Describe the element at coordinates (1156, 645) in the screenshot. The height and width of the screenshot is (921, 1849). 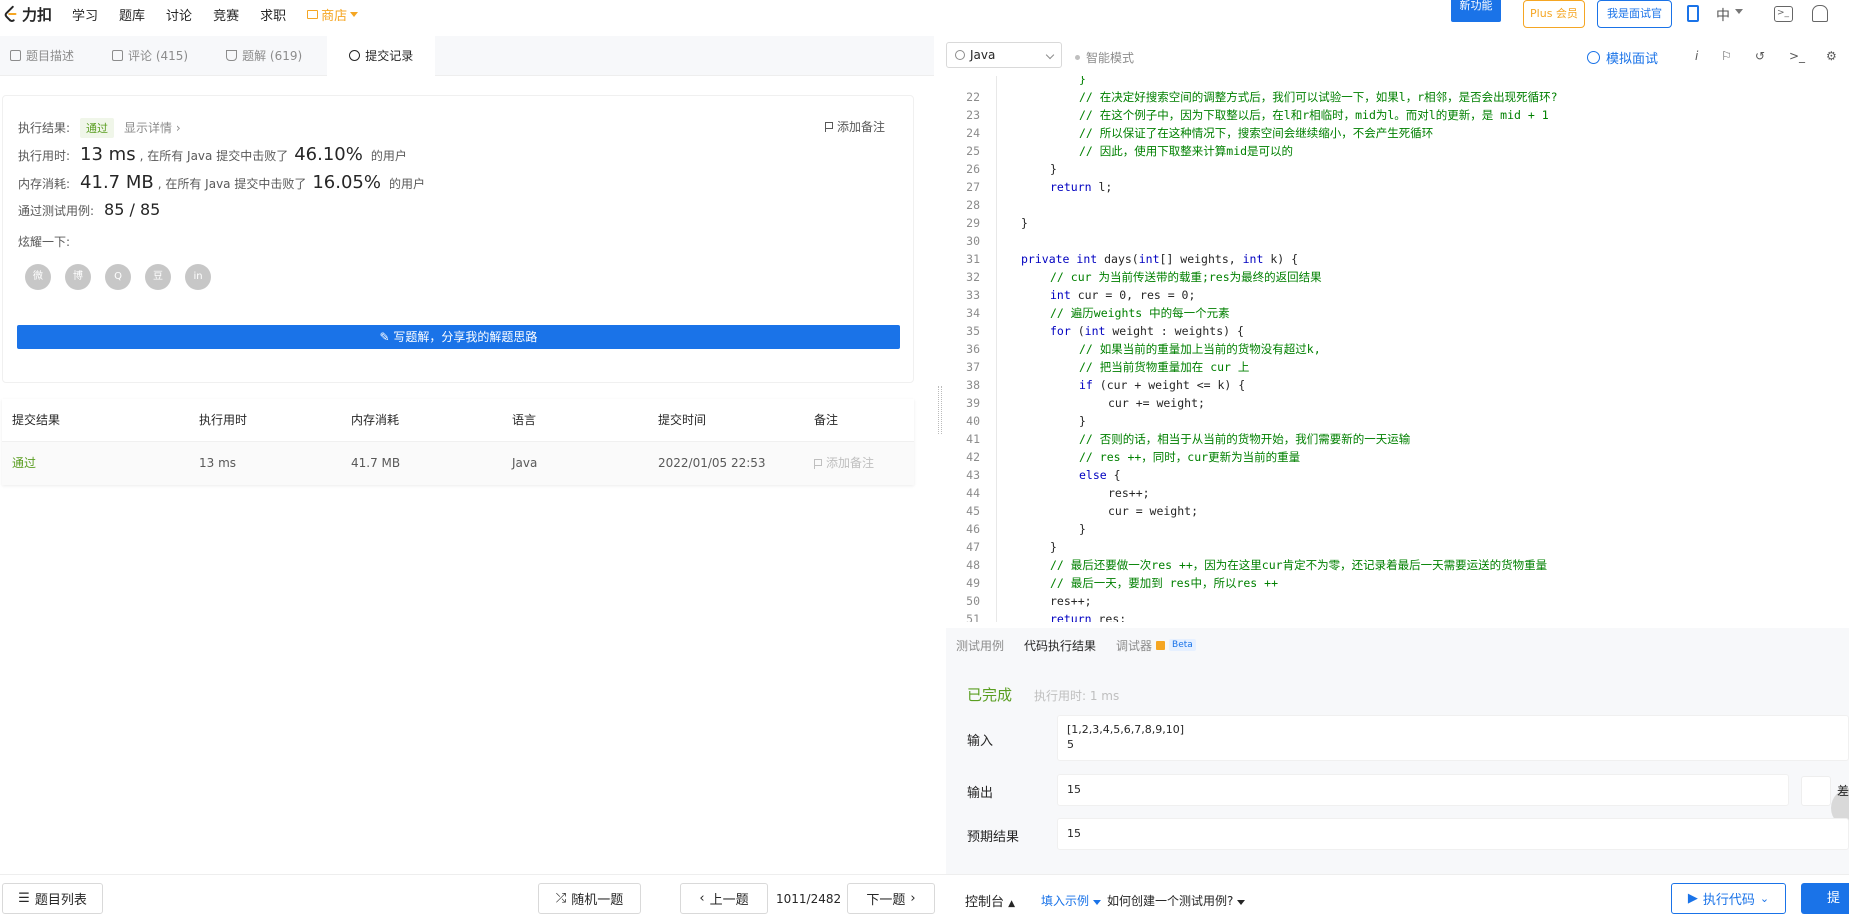
I see `tab-debugger: 调试器 Beta` at that location.